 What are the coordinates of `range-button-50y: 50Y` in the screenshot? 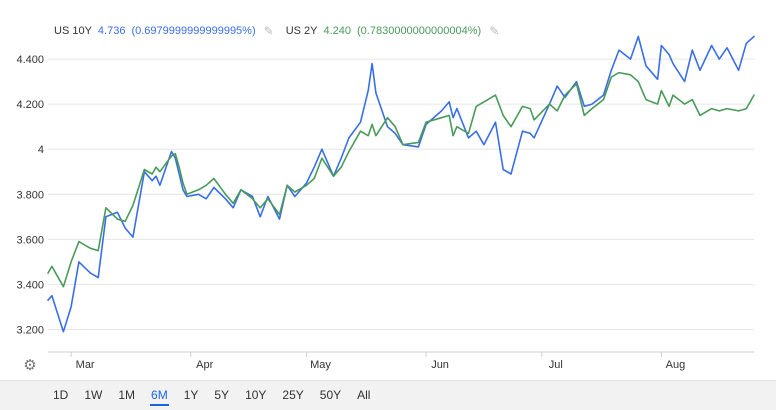 It's located at (330, 396).